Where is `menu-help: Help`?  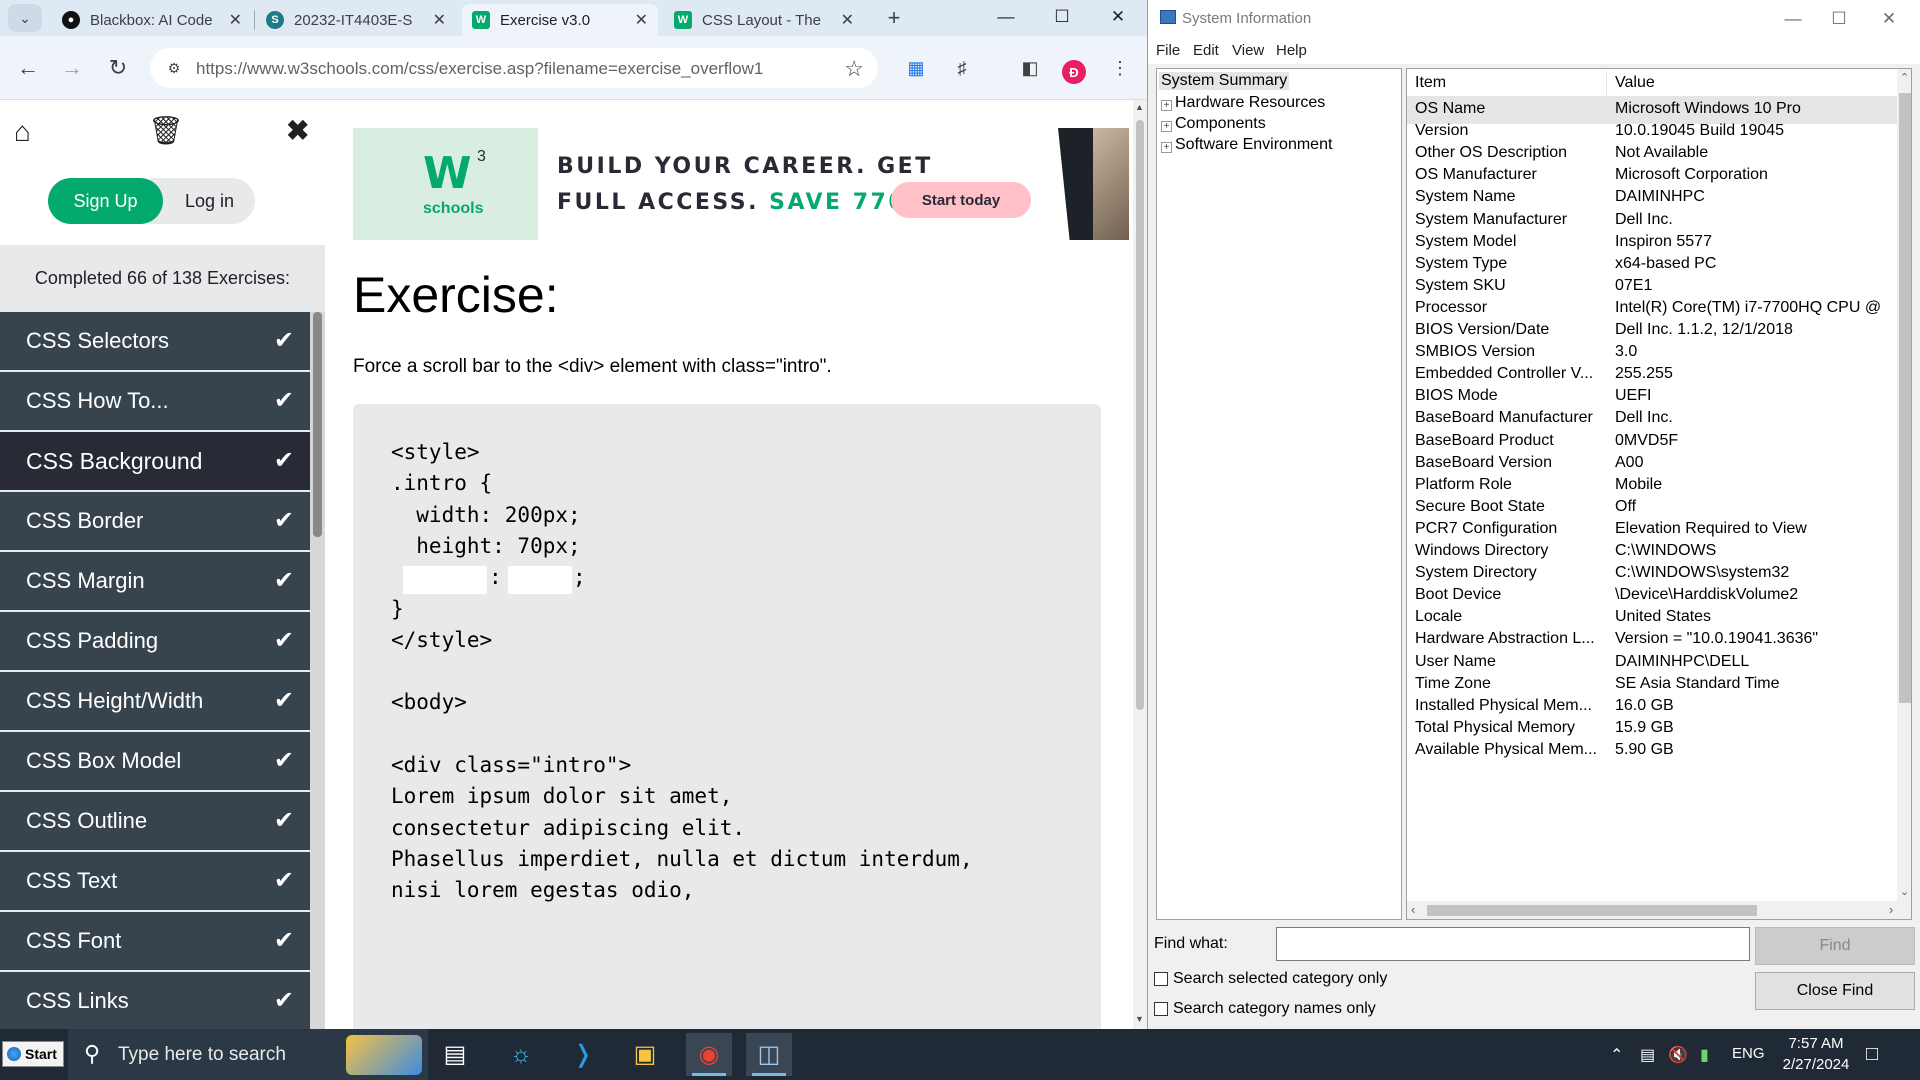 menu-help: Help is located at coordinates (1291, 50).